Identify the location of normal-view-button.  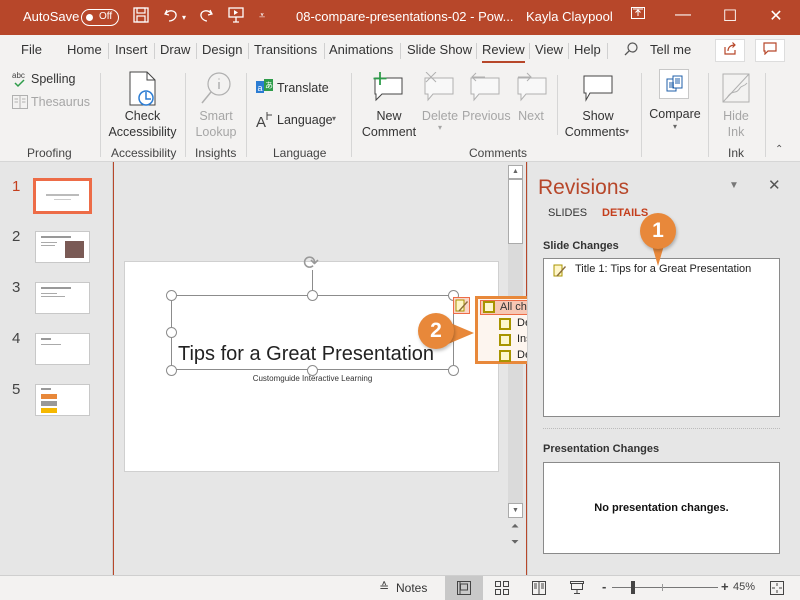
(464, 588).